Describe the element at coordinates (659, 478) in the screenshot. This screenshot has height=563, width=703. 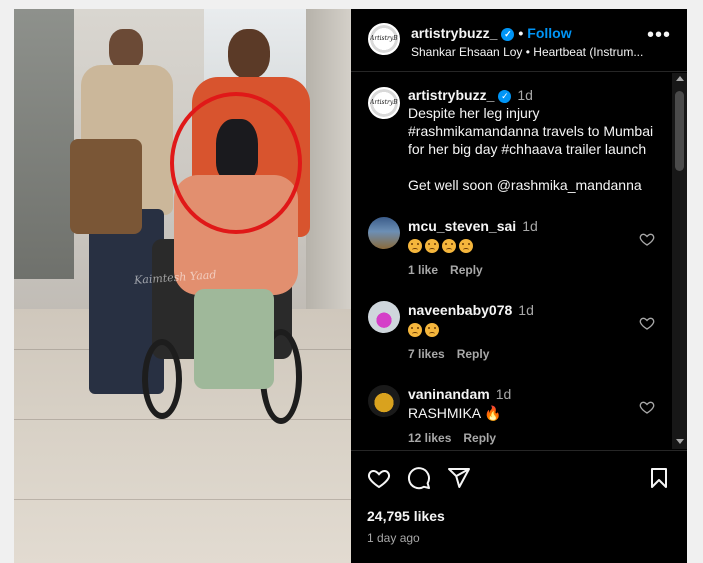
I see `save-bookmark-icon` at that location.